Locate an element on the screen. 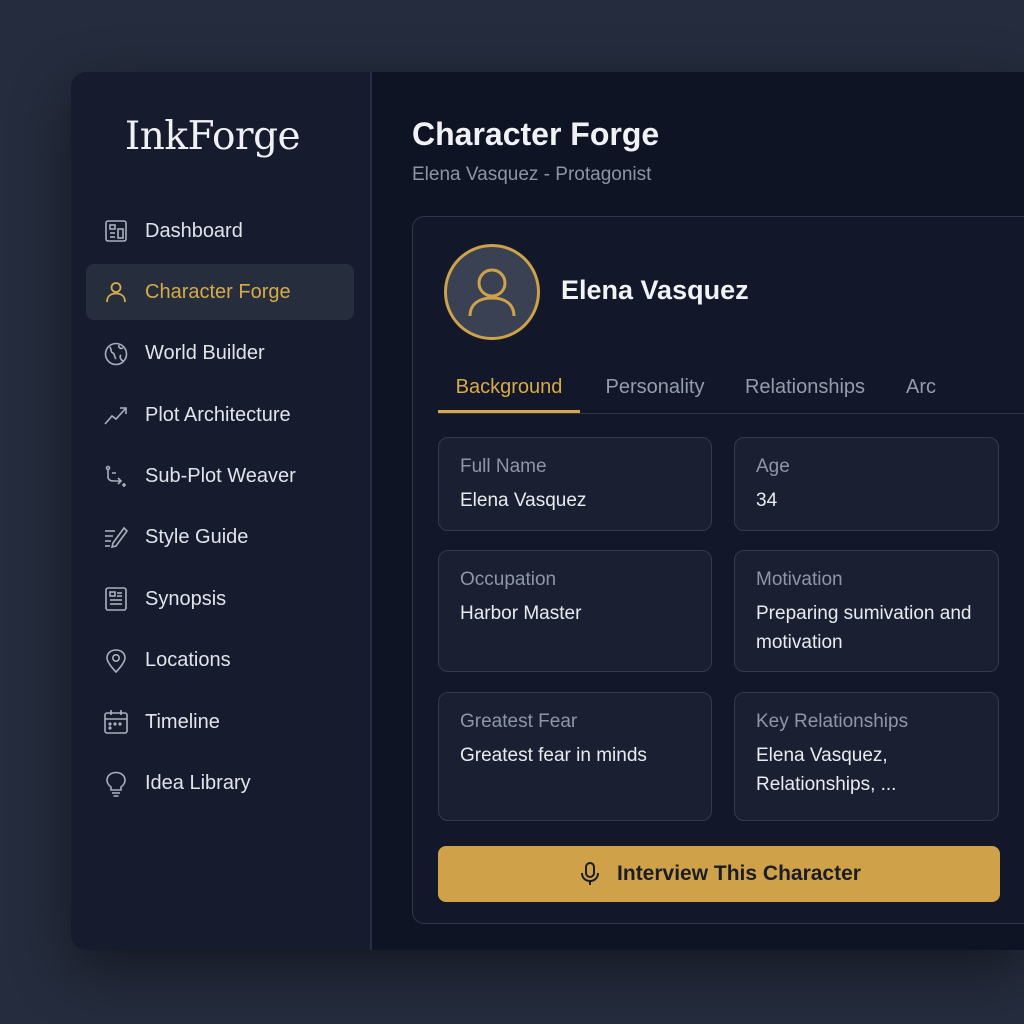  field-label: Age is located at coordinates (773, 466).